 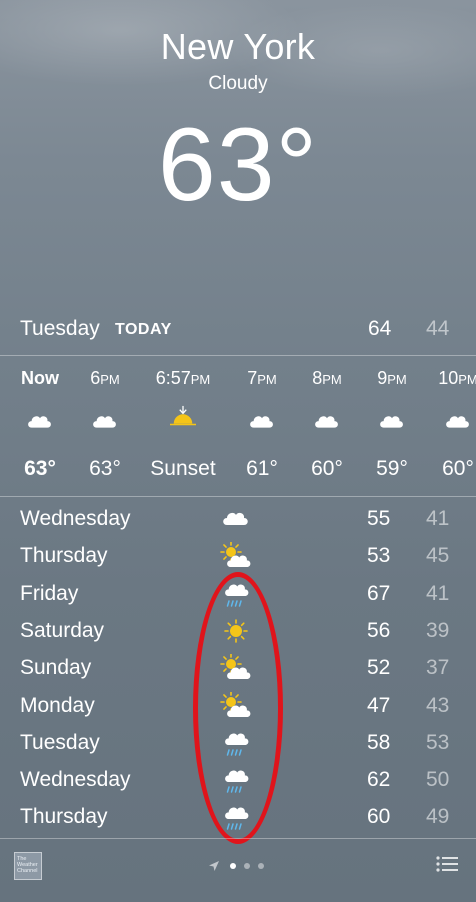 What do you see at coordinates (214, 866) in the screenshot?
I see `location-arrow-icon` at bounding box center [214, 866].